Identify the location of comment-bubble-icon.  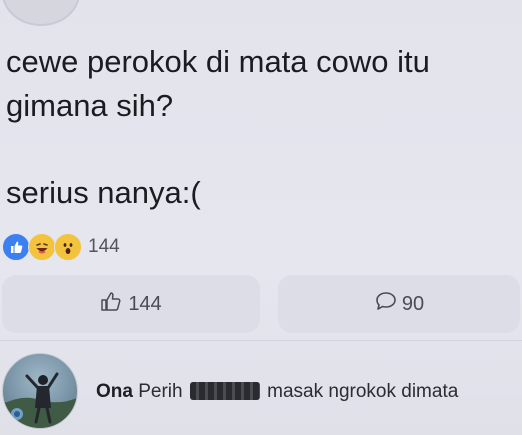
(388, 304).